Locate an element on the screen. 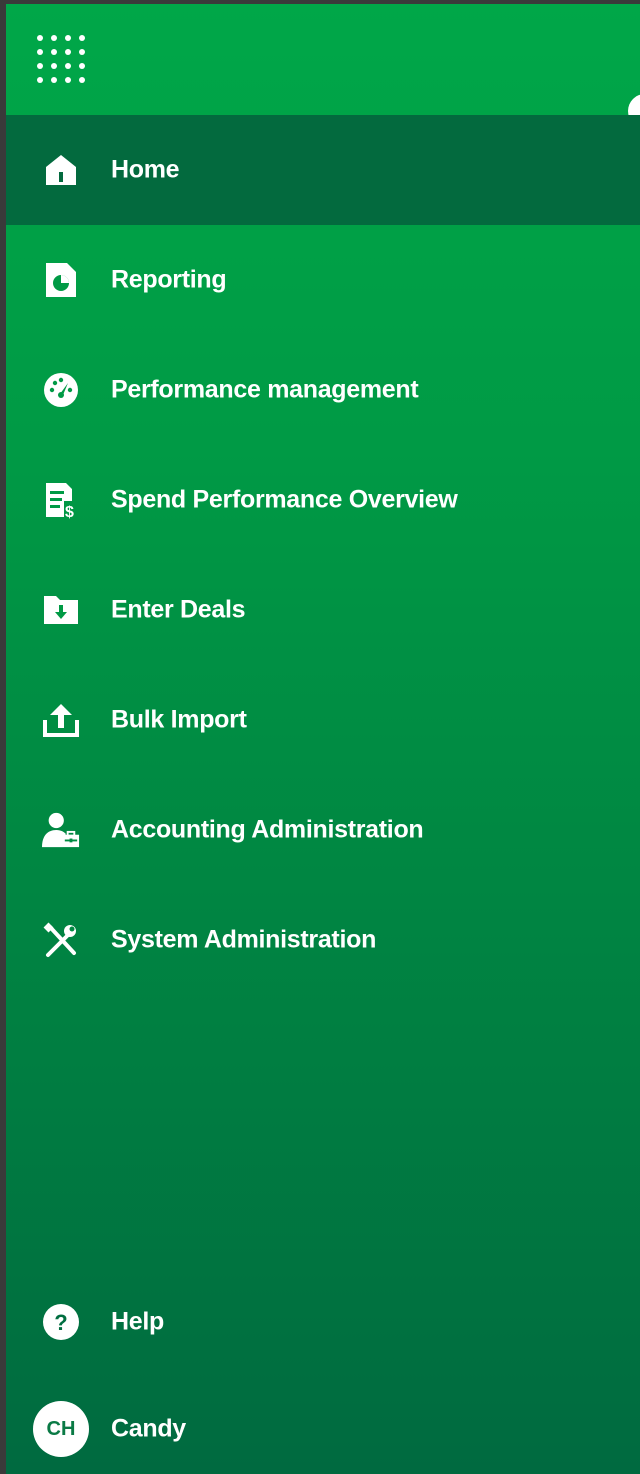 Image resolution: width=640 pixels, height=1474 pixels. sidebar-item-system-administration: System Administration is located at coordinates (323, 940).